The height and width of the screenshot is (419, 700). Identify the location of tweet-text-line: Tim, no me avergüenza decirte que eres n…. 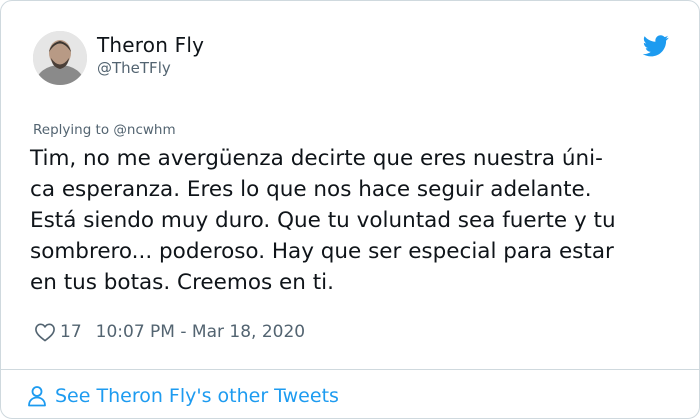
(316, 158).